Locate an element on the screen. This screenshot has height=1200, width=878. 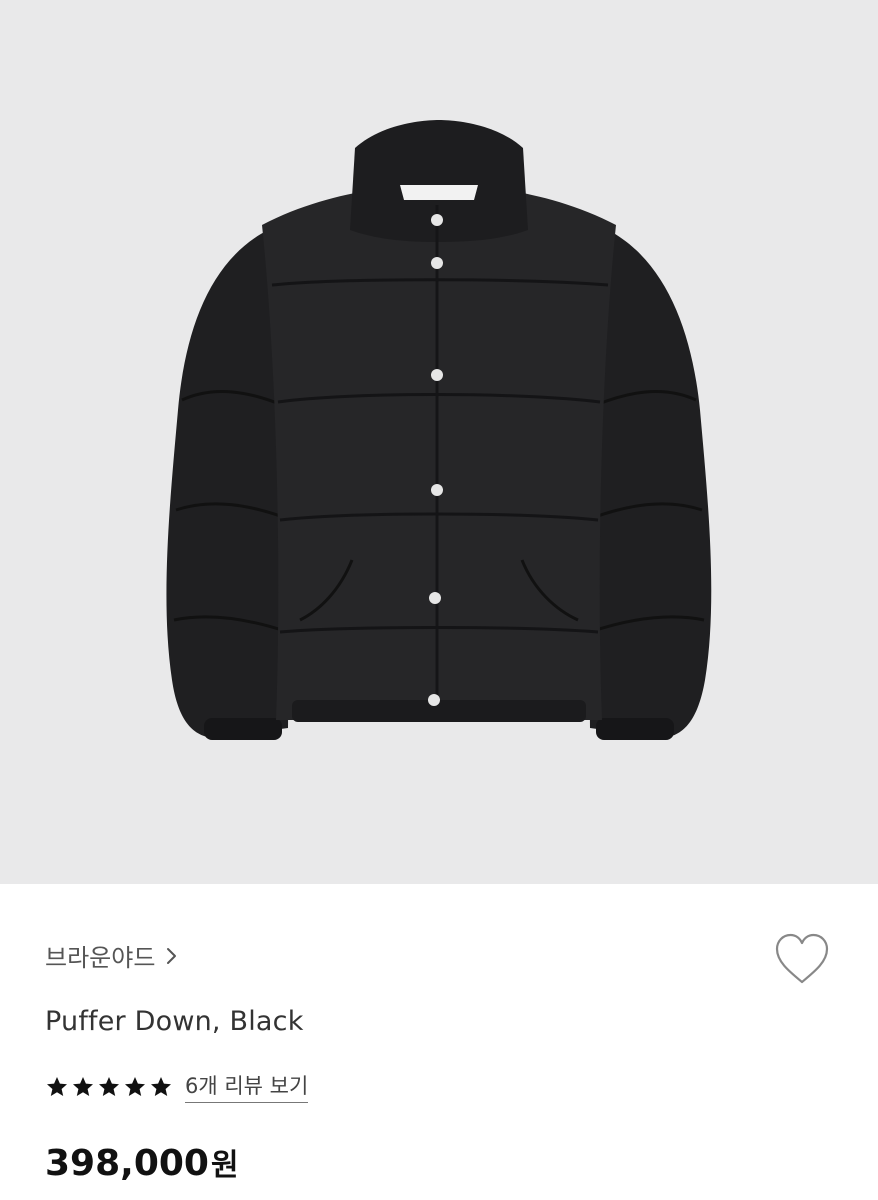
price-currency: 원 is located at coordinates (224, 1165).